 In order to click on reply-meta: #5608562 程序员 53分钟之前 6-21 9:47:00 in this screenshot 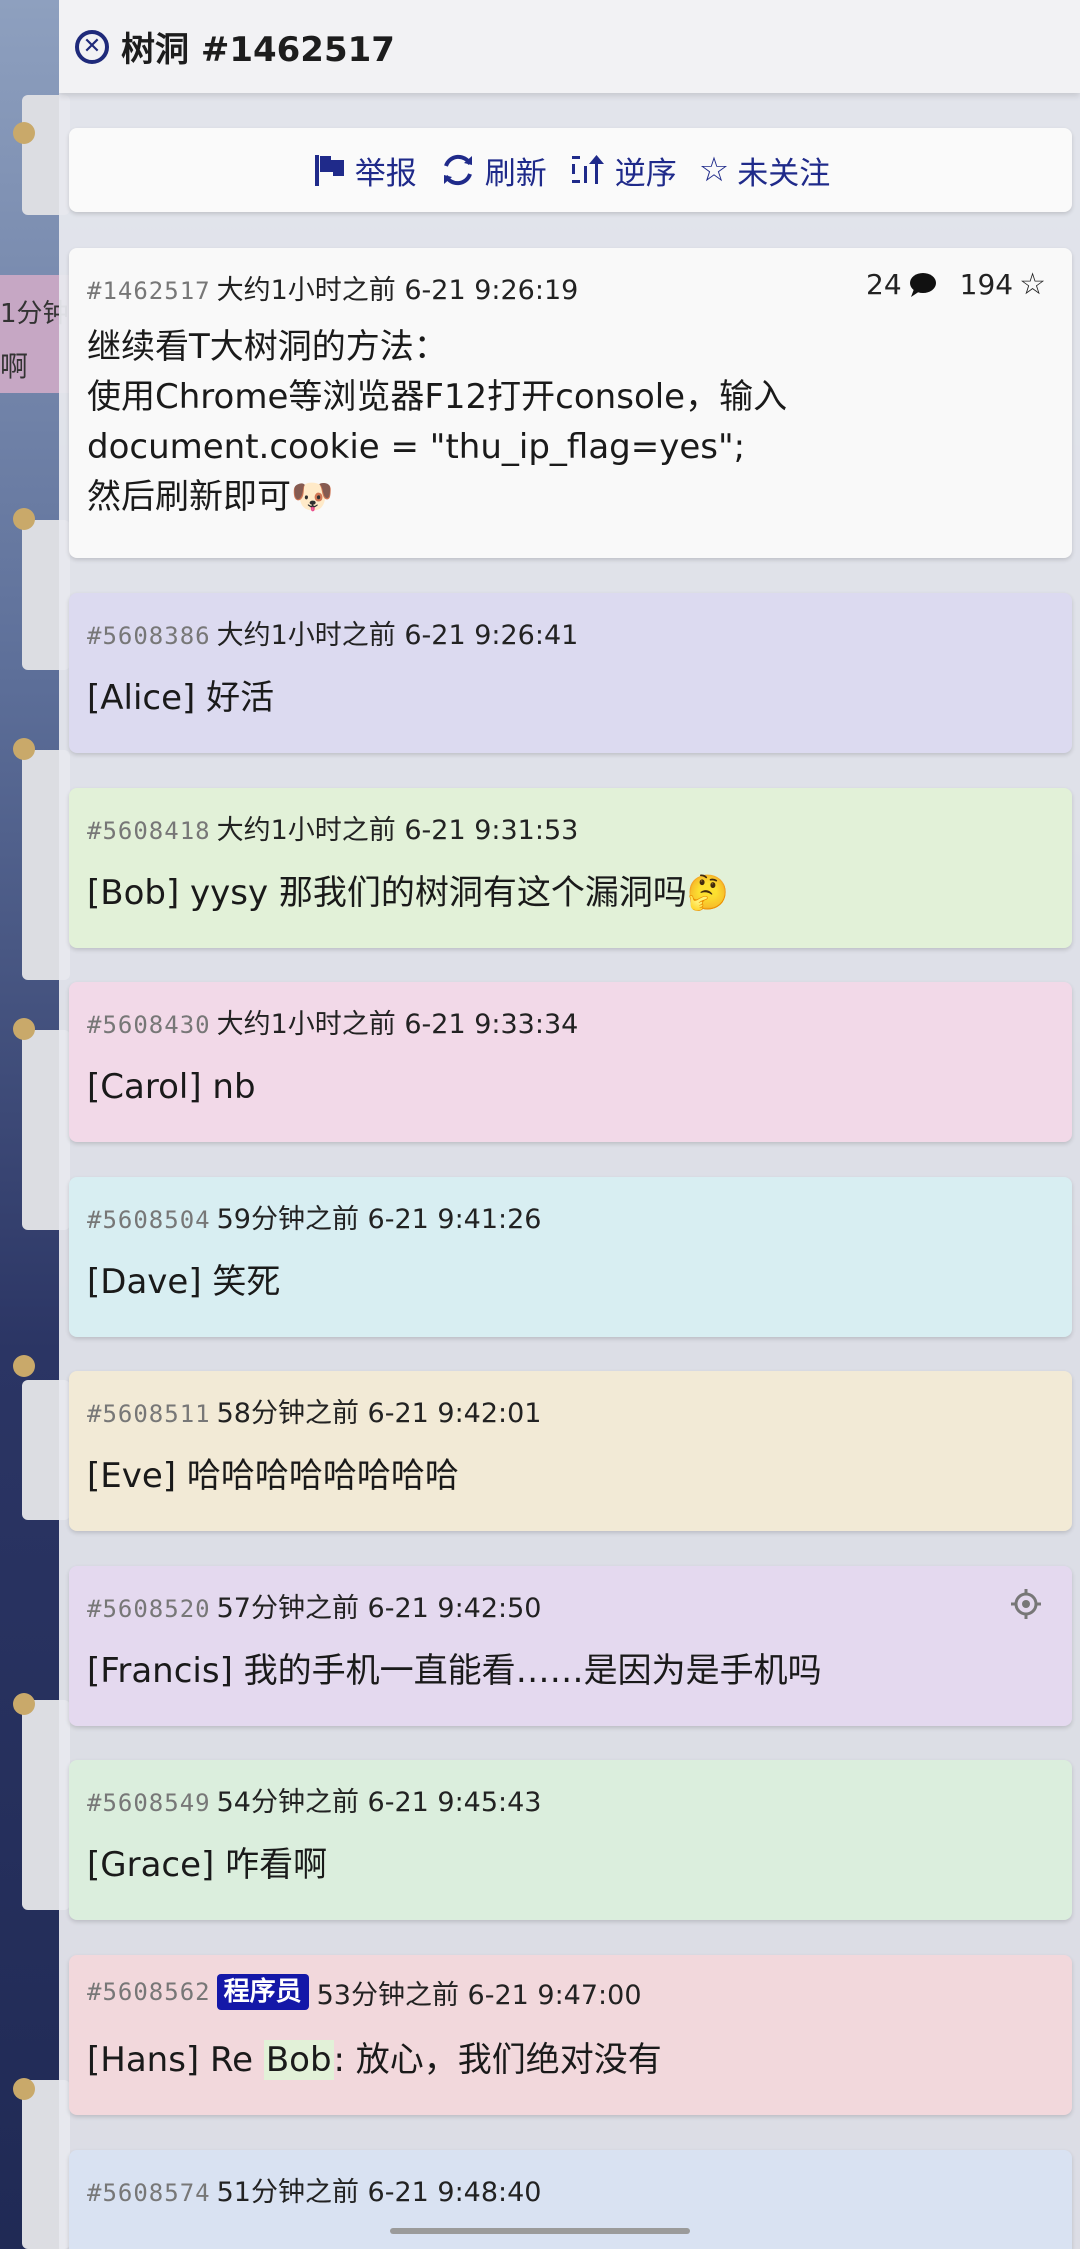, I will do `click(569, 1992)`.